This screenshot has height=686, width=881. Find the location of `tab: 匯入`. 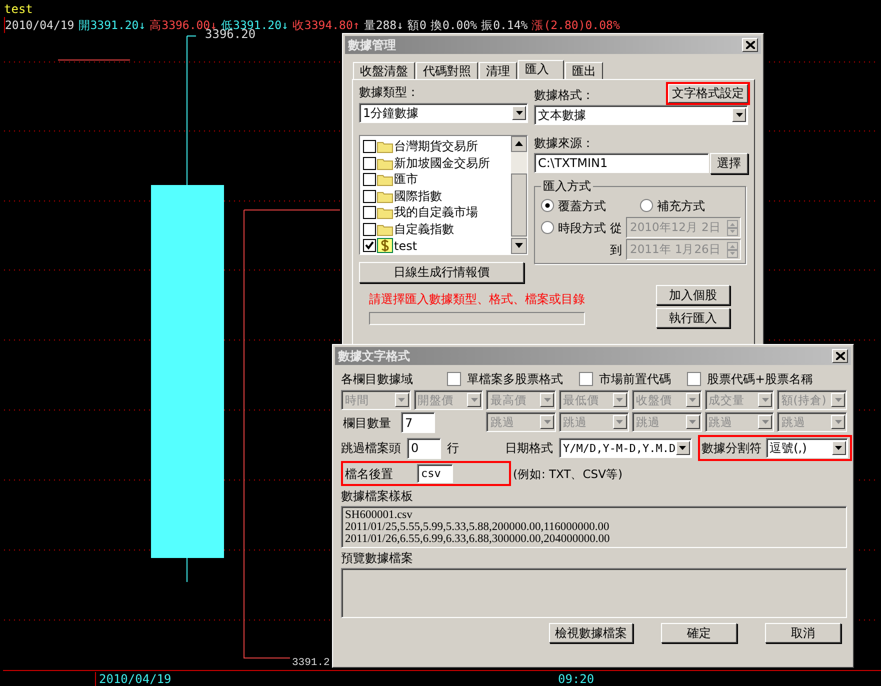

tab: 匯入 is located at coordinates (541, 70).